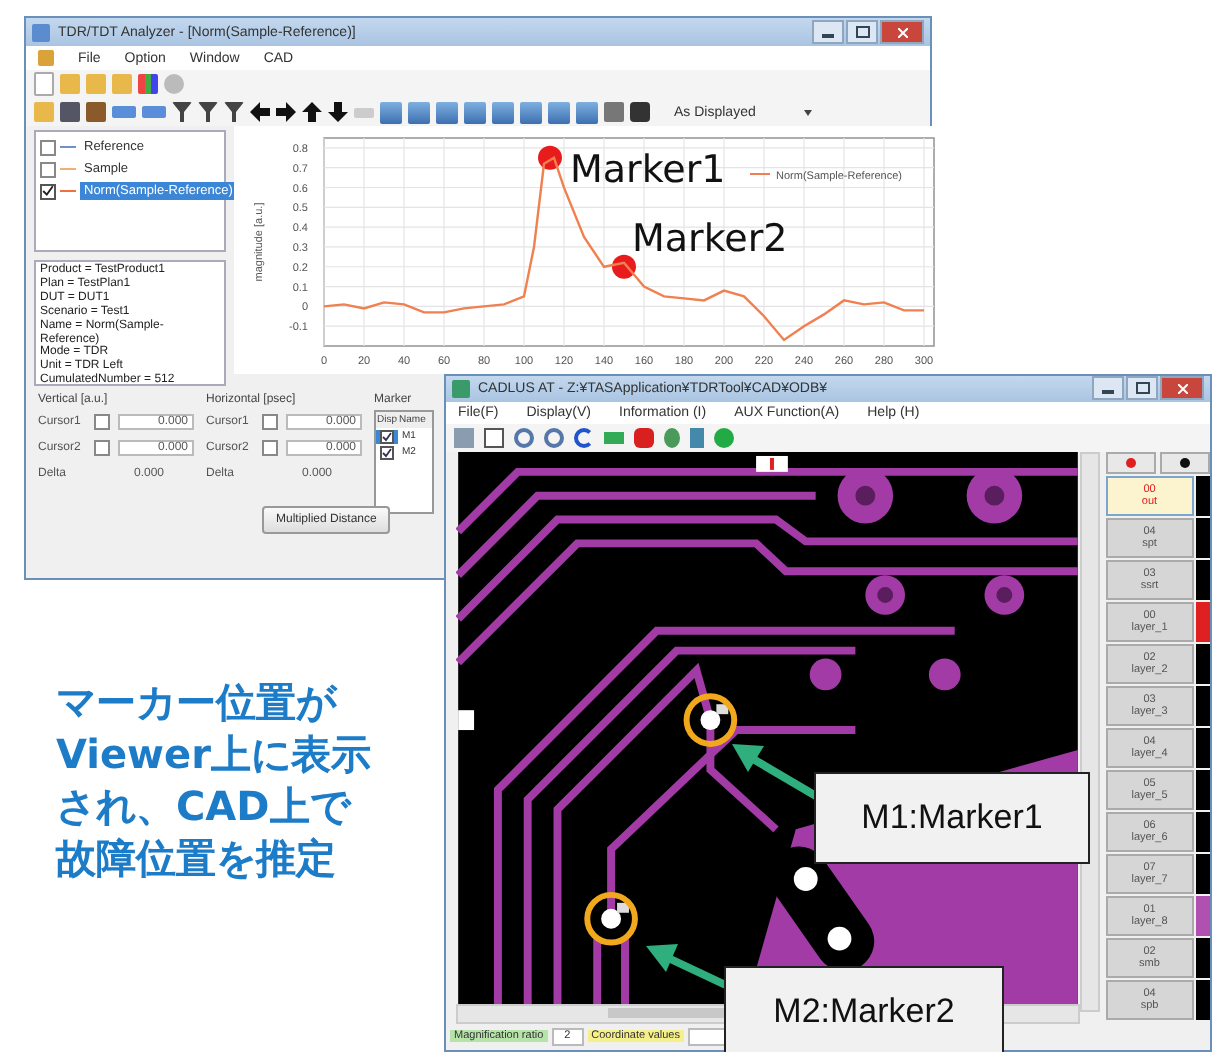 The image size is (1216, 1052). I want to click on marker-tooltip: M2:Marker2, so click(864, 1009).